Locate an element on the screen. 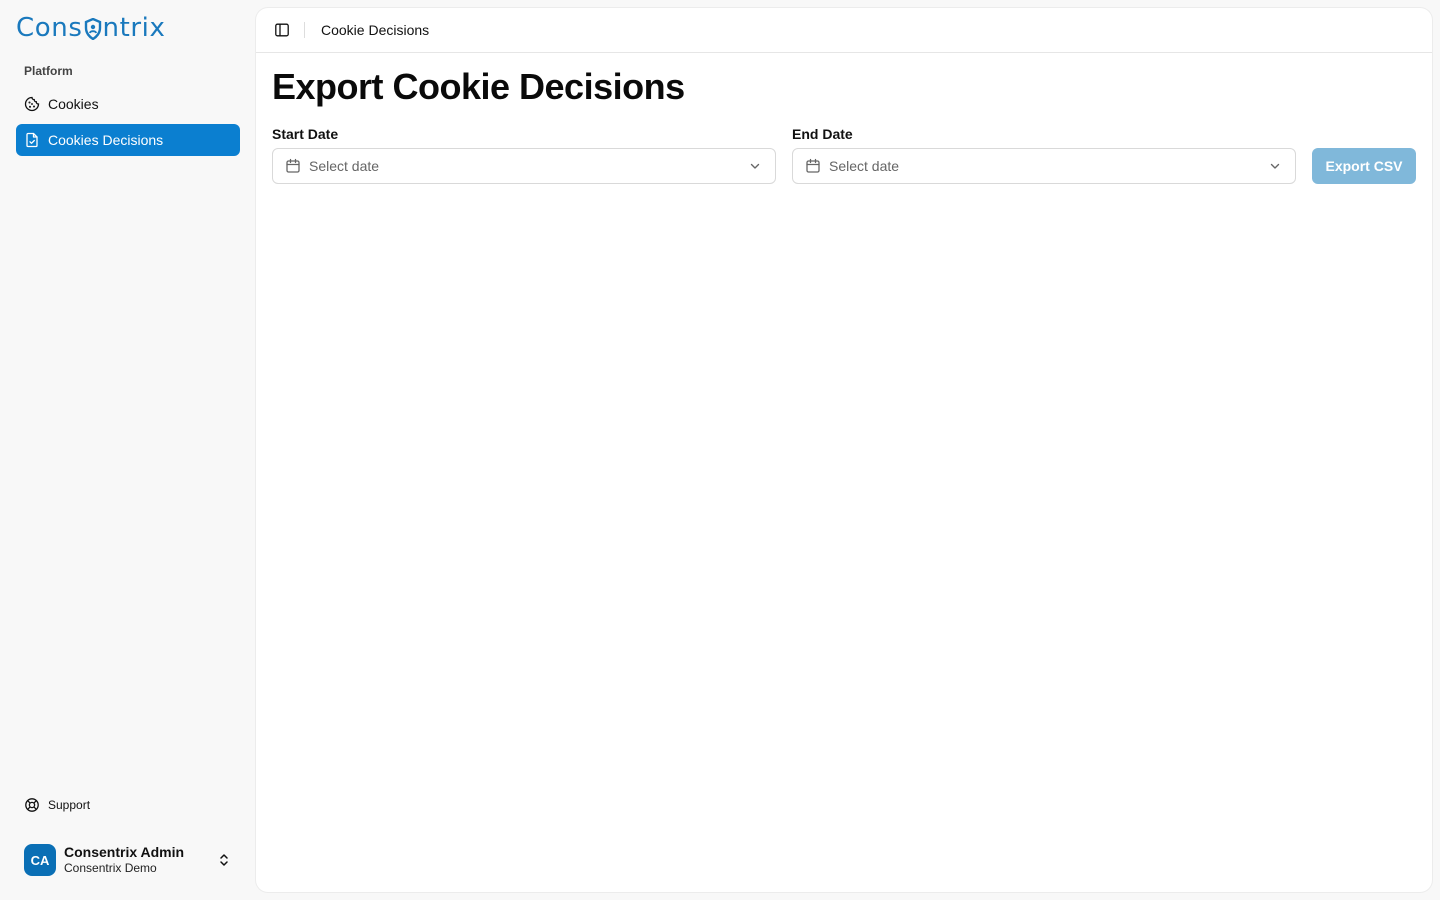  header-divider is located at coordinates (304, 30).